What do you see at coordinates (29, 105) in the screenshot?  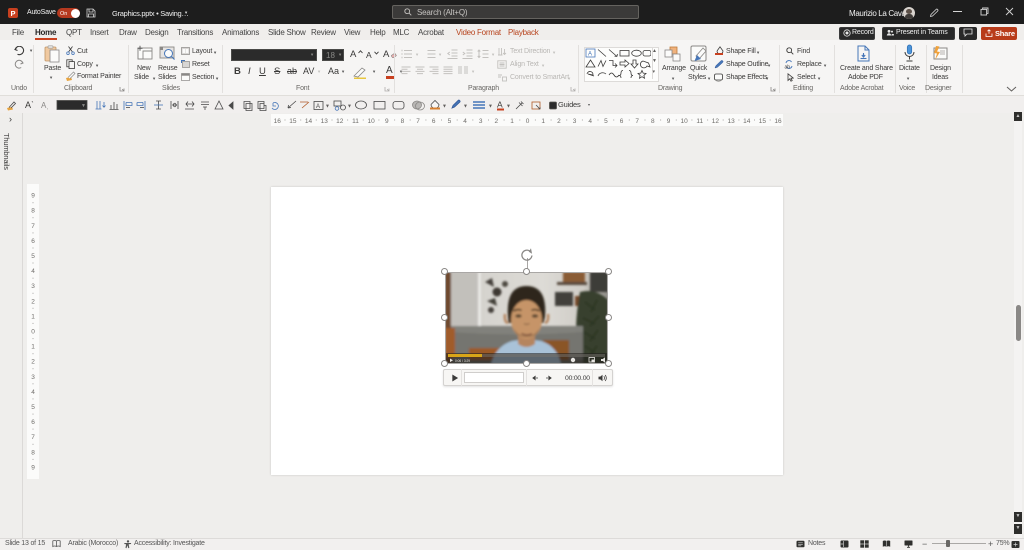 I see `svg-text: Aˋ` at bounding box center [29, 105].